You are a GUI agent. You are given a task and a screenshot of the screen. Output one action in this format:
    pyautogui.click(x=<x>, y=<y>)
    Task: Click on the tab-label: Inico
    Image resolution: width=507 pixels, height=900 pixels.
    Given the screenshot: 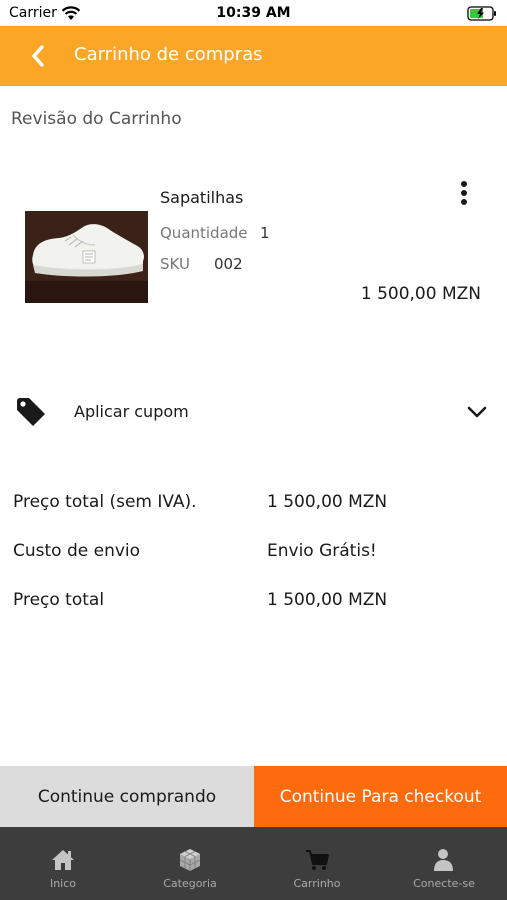 What is the action you would take?
    pyautogui.click(x=63, y=883)
    